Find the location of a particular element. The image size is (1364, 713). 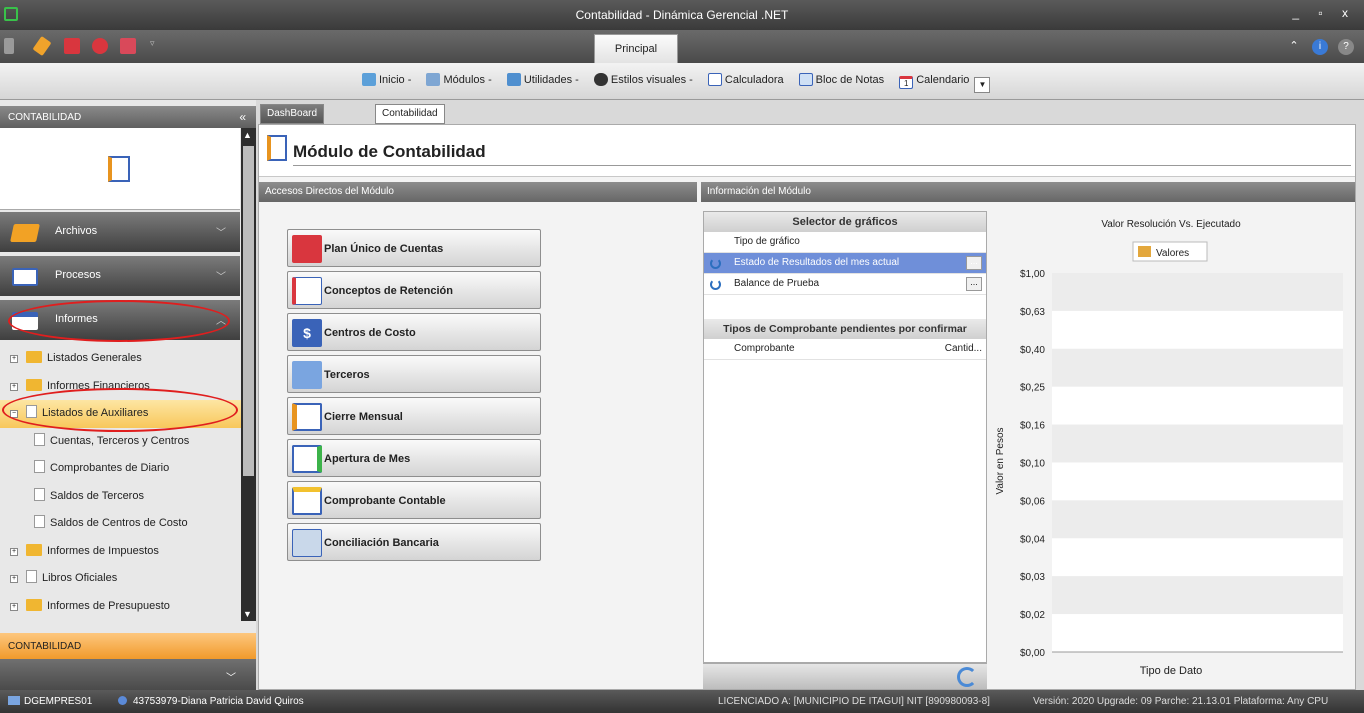

toolbar-estilos: Estilos visuales - is located at coordinates (643, 79).